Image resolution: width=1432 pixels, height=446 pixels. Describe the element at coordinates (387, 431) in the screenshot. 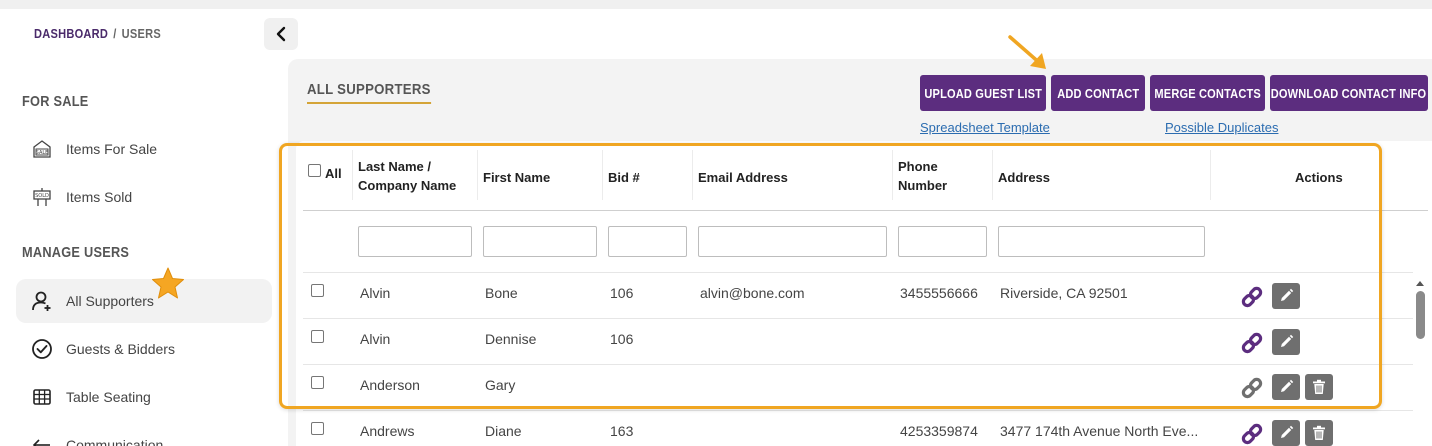

I see `cell-last-name: Andrews` at that location.